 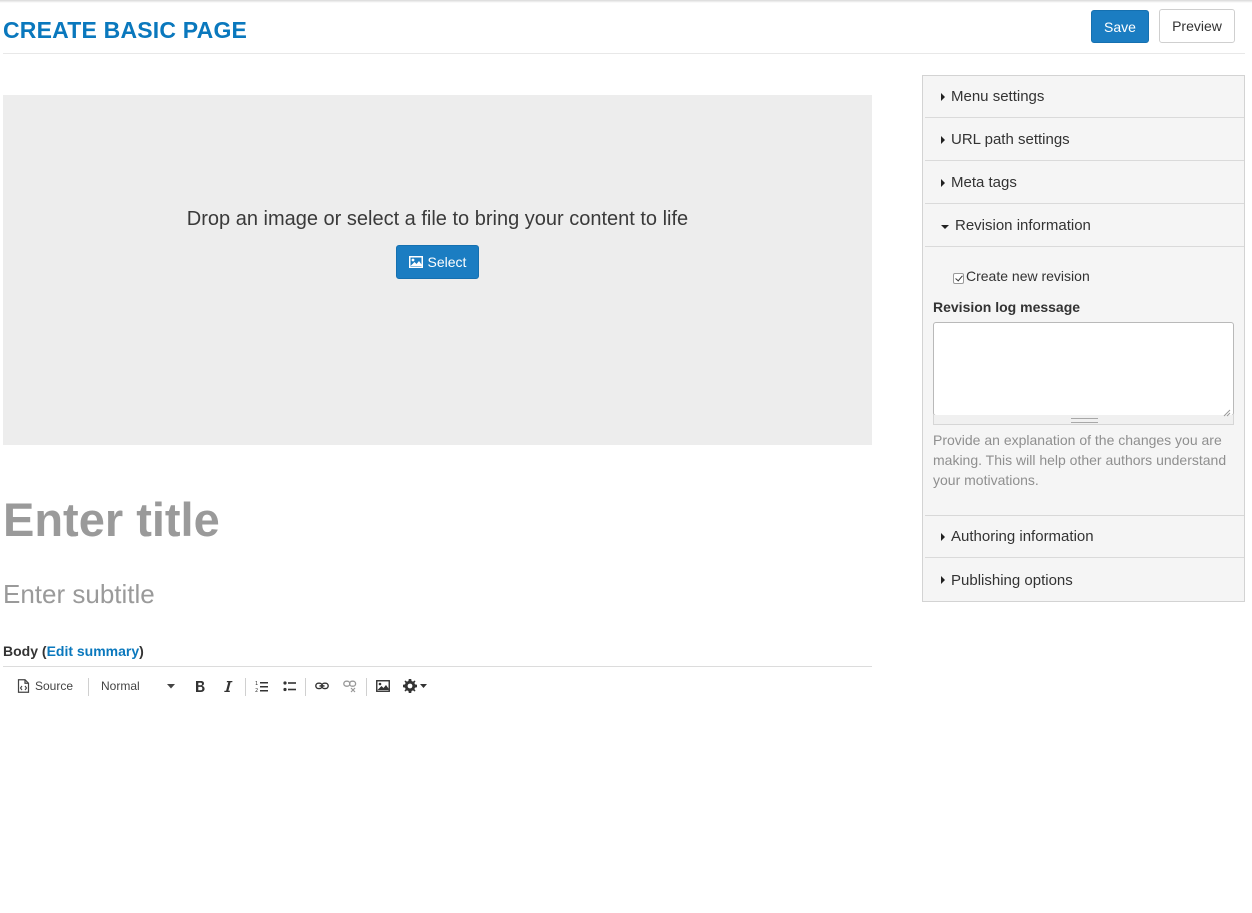 I want to click on bulleted-list-button, so click(x=290, y=686).